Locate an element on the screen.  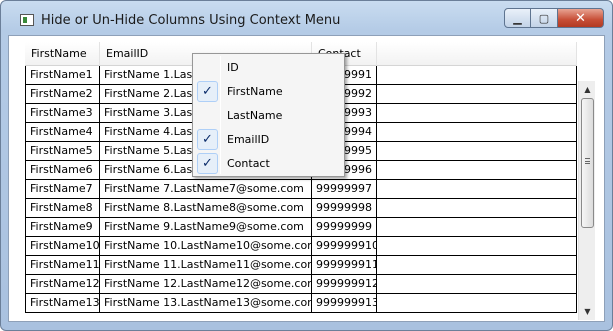
cell-firstname: FirstName2 is located at coordinates (62, 94).